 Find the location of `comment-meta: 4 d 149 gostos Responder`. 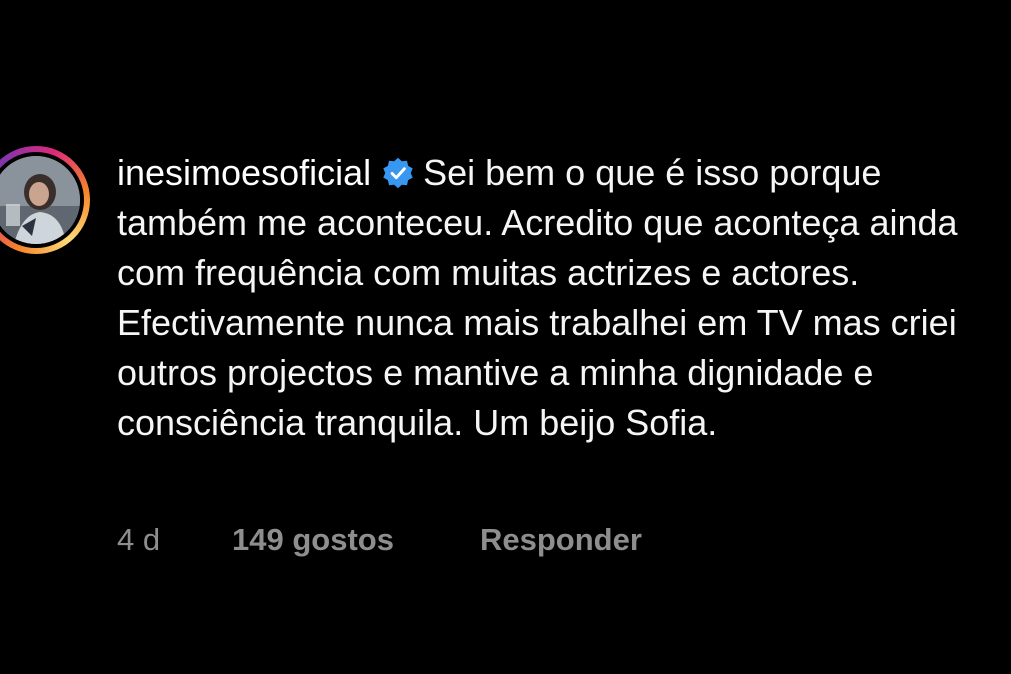

comment-meta: 4 d 149 gostos Responder is located at coordinates (379, 540).